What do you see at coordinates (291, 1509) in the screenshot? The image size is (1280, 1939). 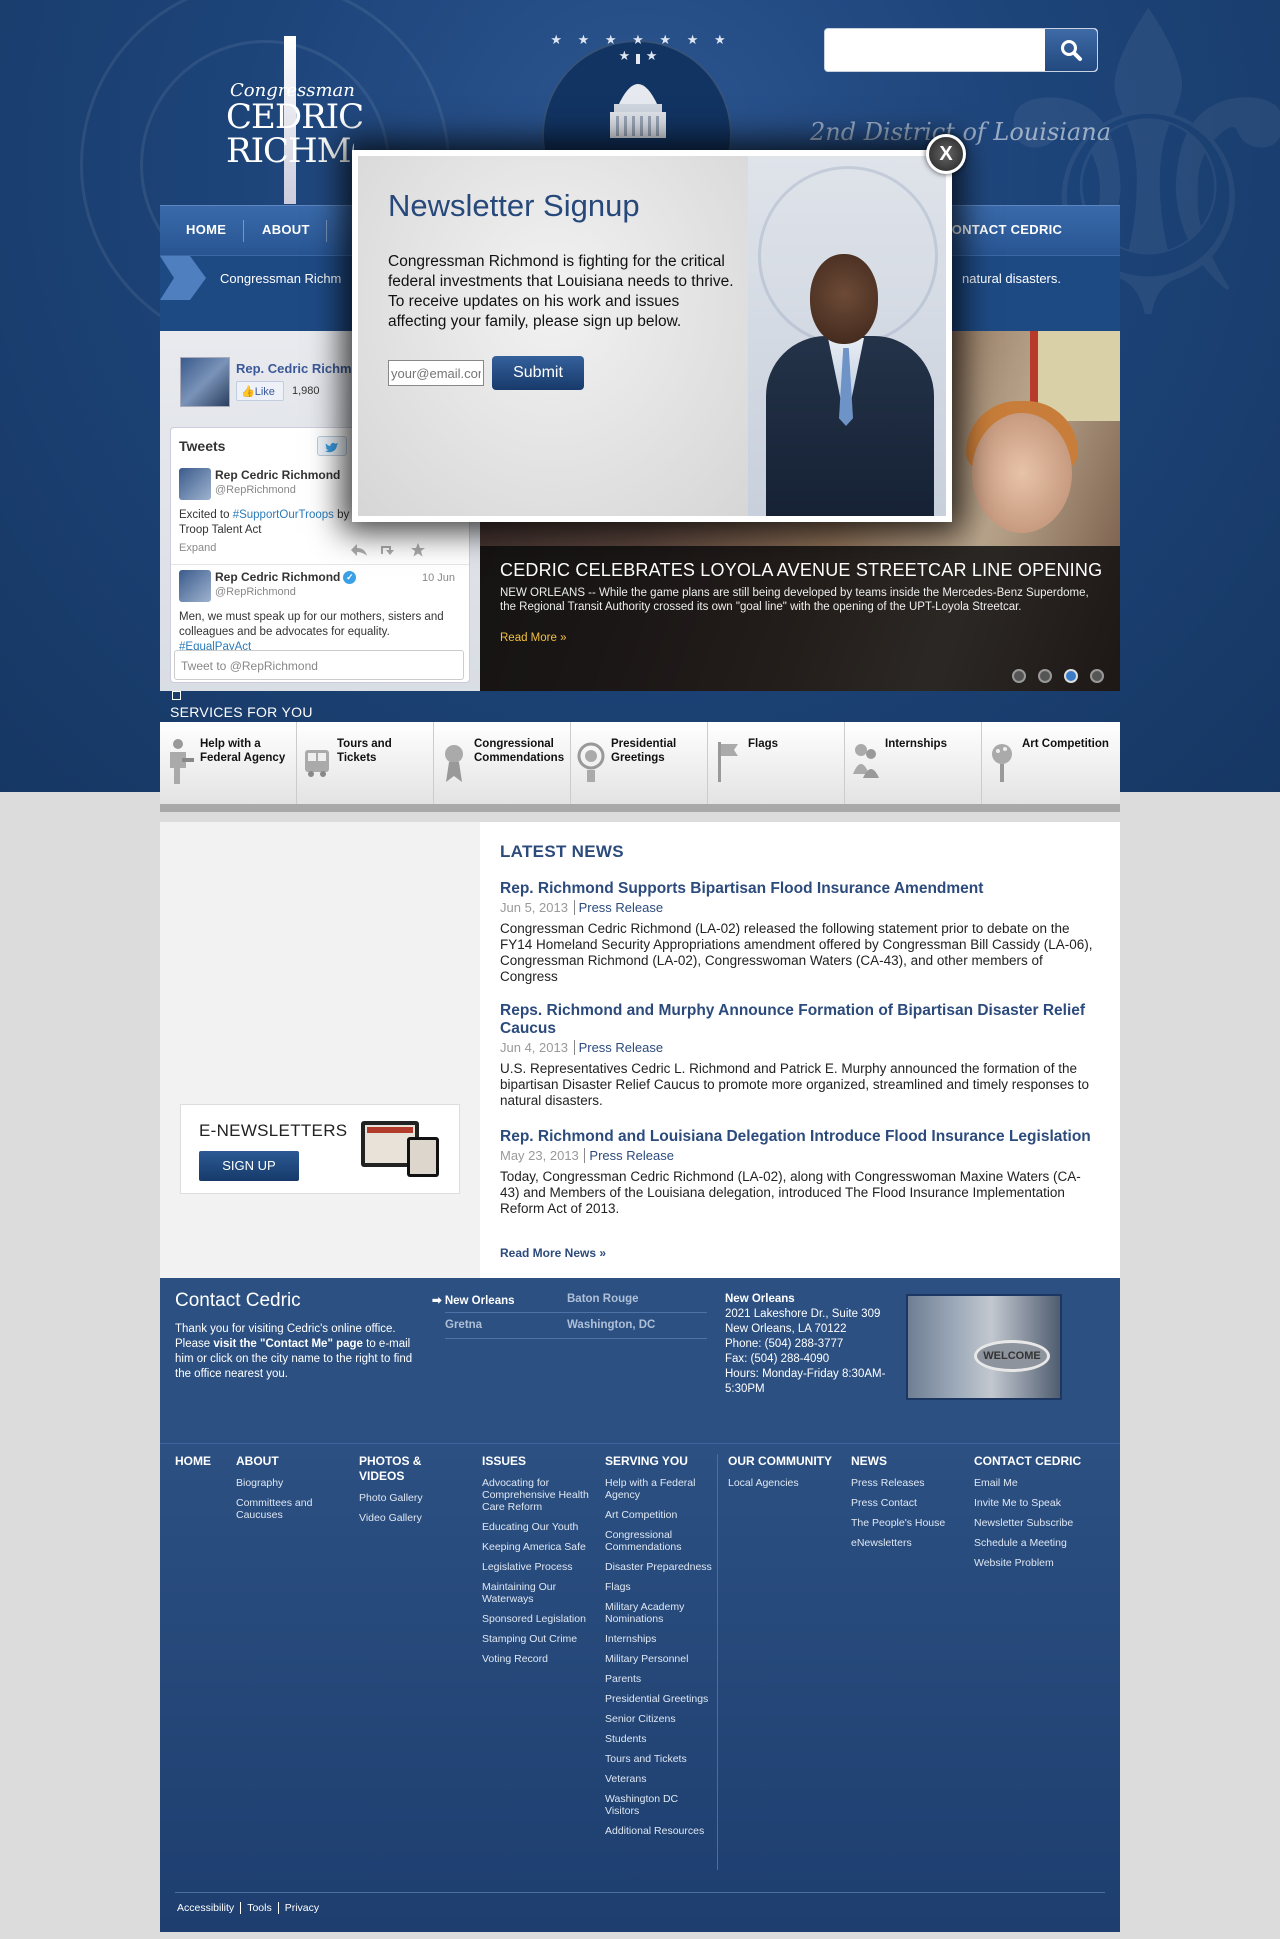 I see `sitemap-link: Committees and Caucuses` at bounding box center [291, 1509].